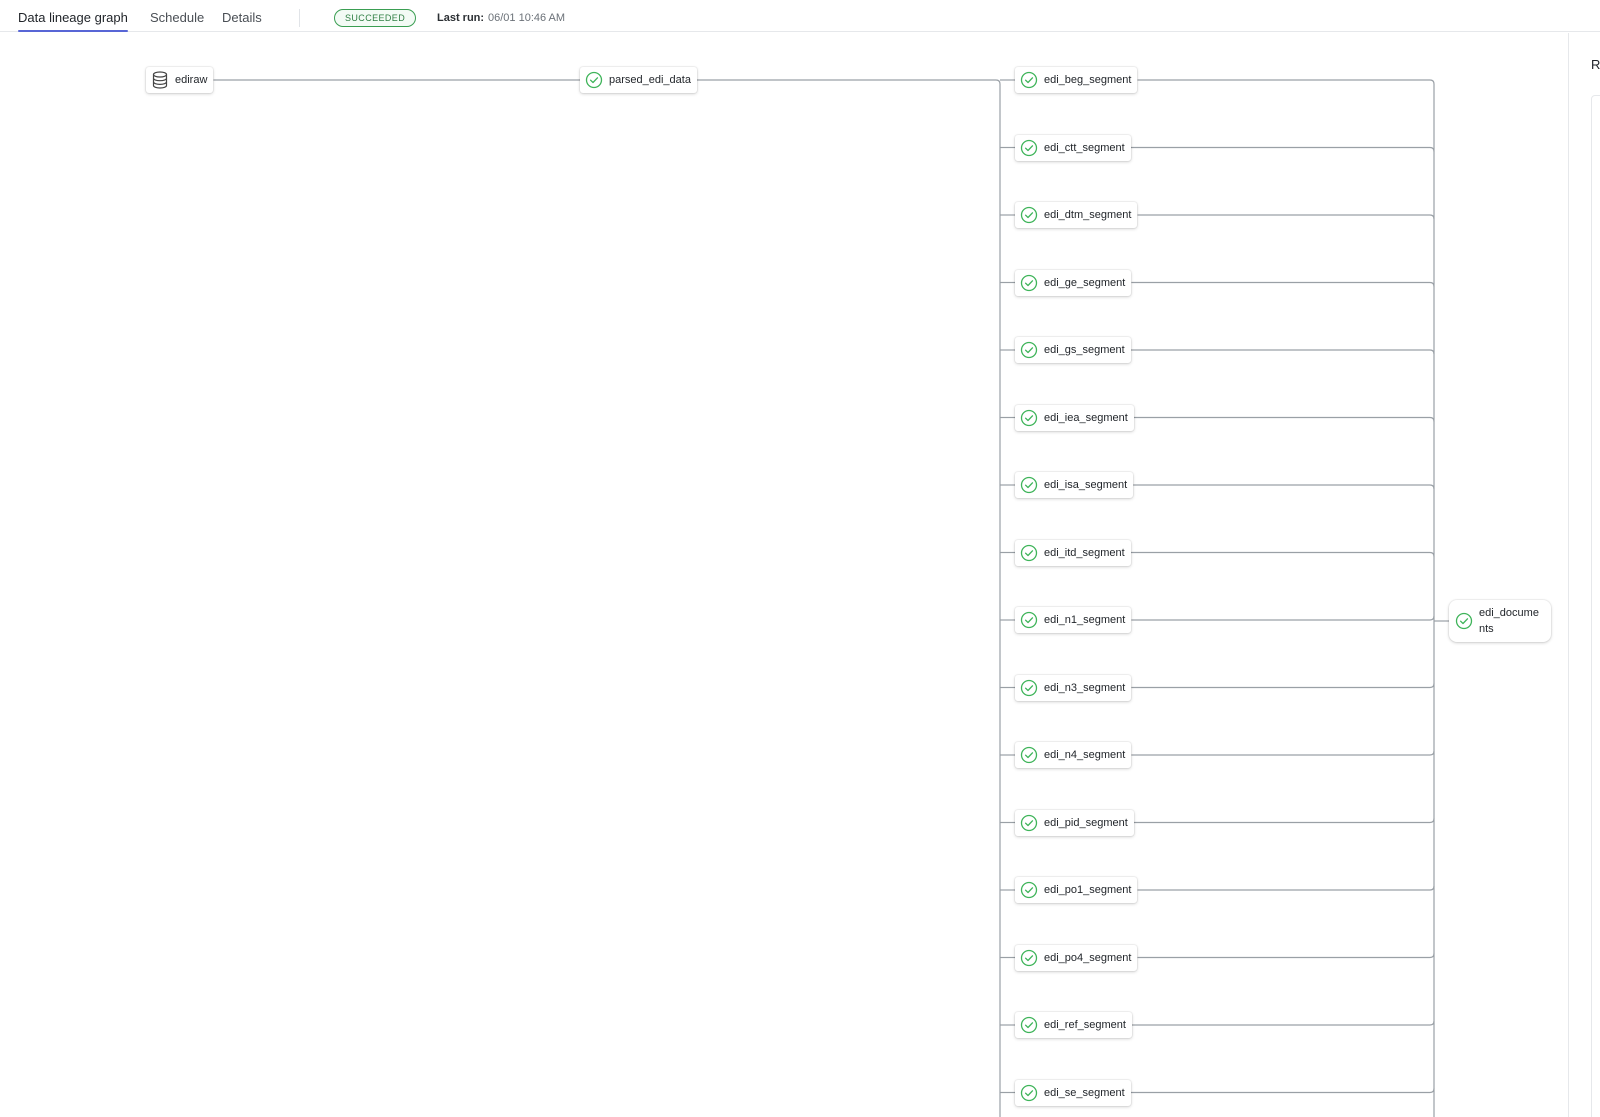 Image resolution: width=1600 pixels, height=1117 pixels. What do you see at coordinates (650, 80) in the screenshot?
I see `node-label: parsed_edi_data` at bounding box center [650, 80].